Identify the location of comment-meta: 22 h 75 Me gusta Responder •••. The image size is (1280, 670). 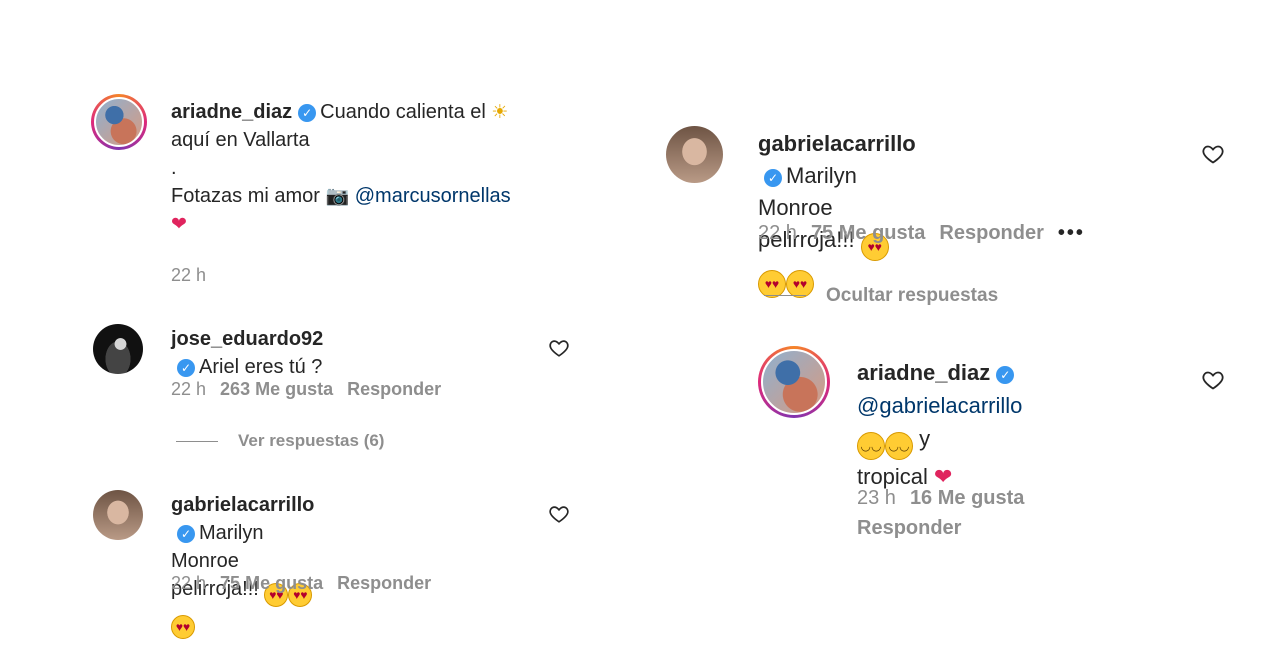
(928, 233).